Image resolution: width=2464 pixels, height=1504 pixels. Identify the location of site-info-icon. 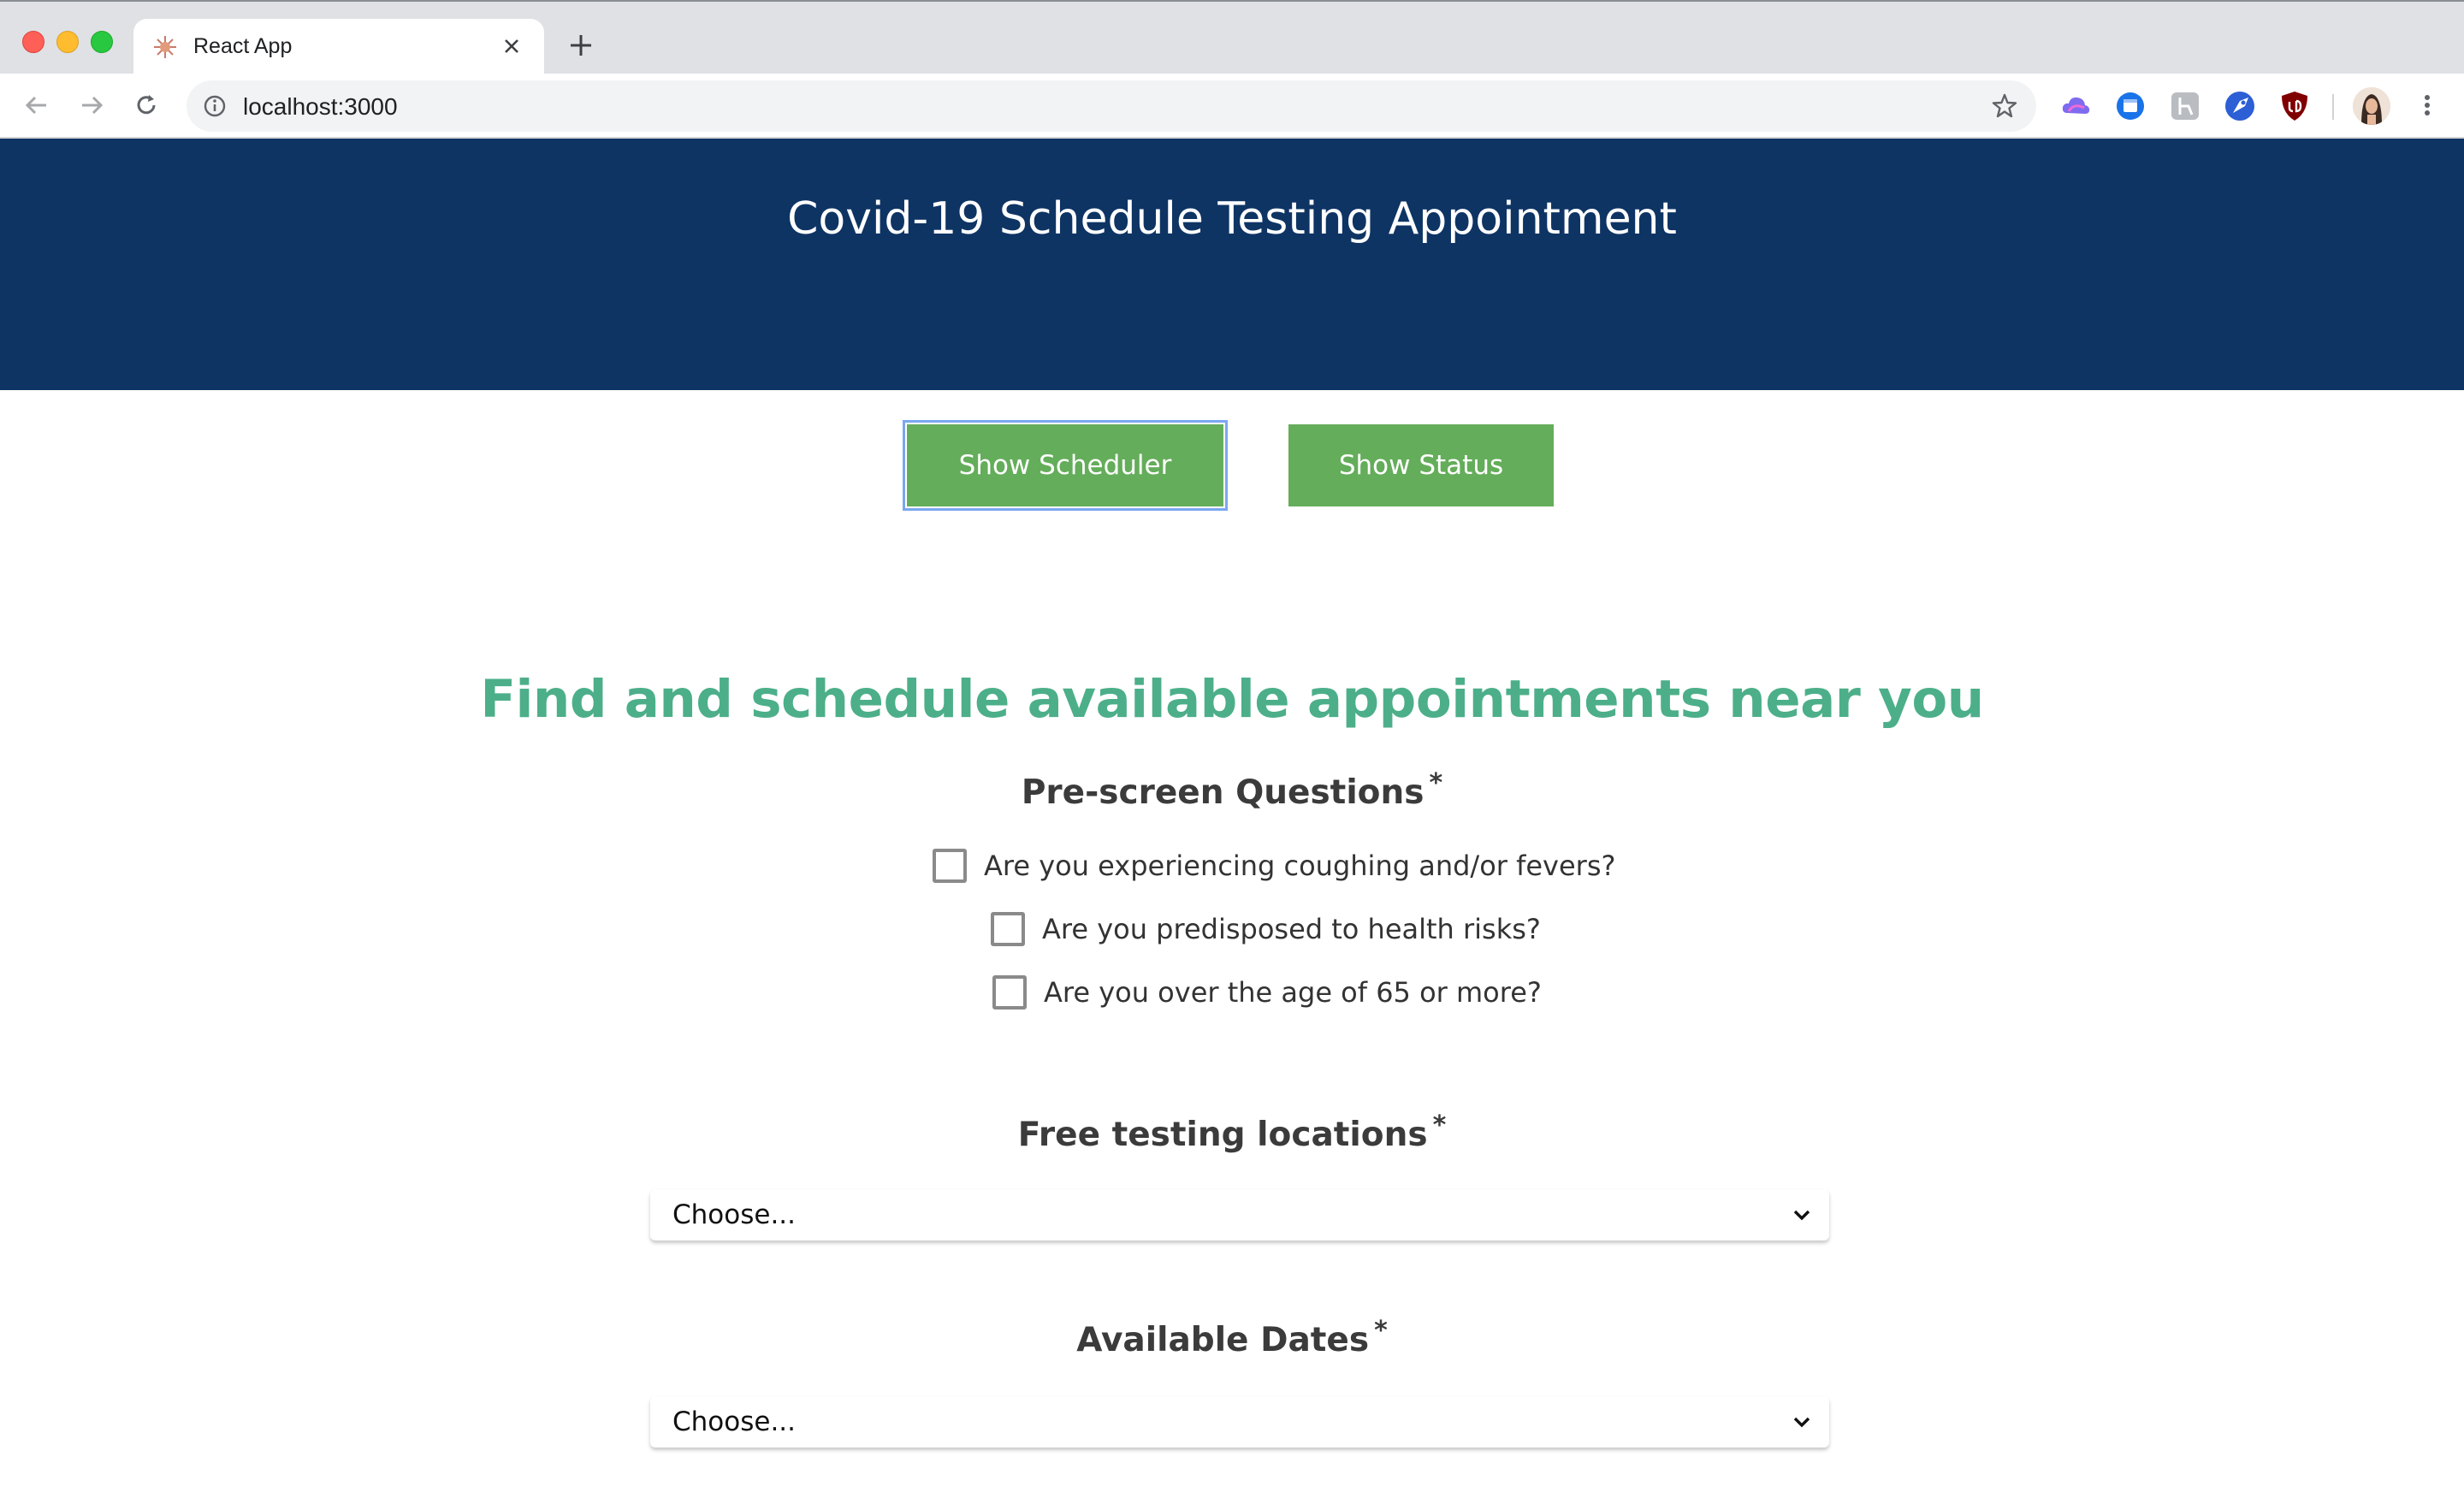
(215, 106).